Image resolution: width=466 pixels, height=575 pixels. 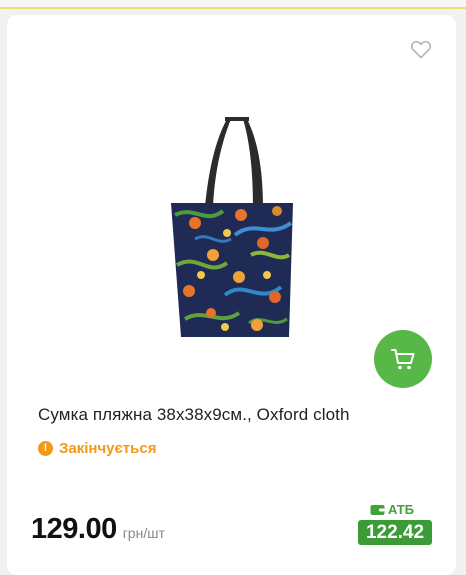 I want to click on loyalty-card-price: 122.42, so click(x=395, y=532).